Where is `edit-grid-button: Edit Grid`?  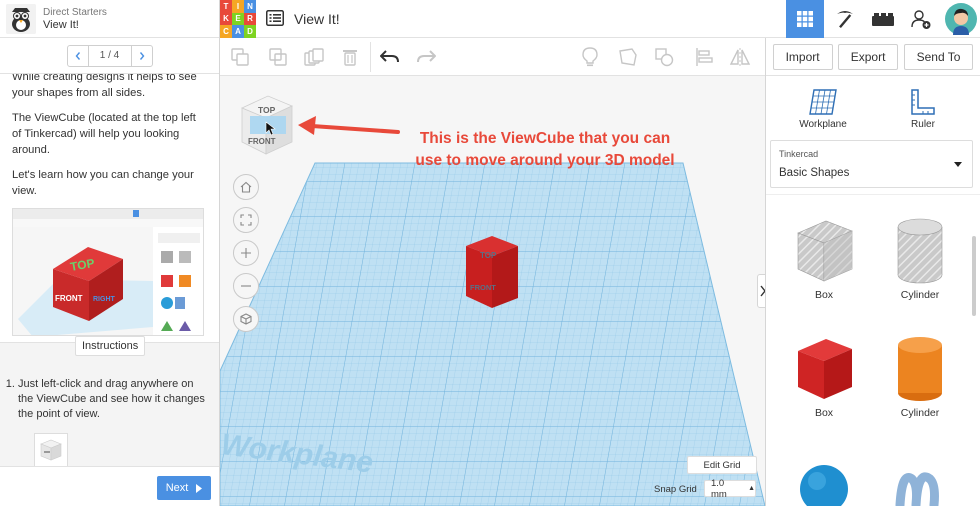 edit-grid-button: Edit Grid is located at coordinates (722, 465).